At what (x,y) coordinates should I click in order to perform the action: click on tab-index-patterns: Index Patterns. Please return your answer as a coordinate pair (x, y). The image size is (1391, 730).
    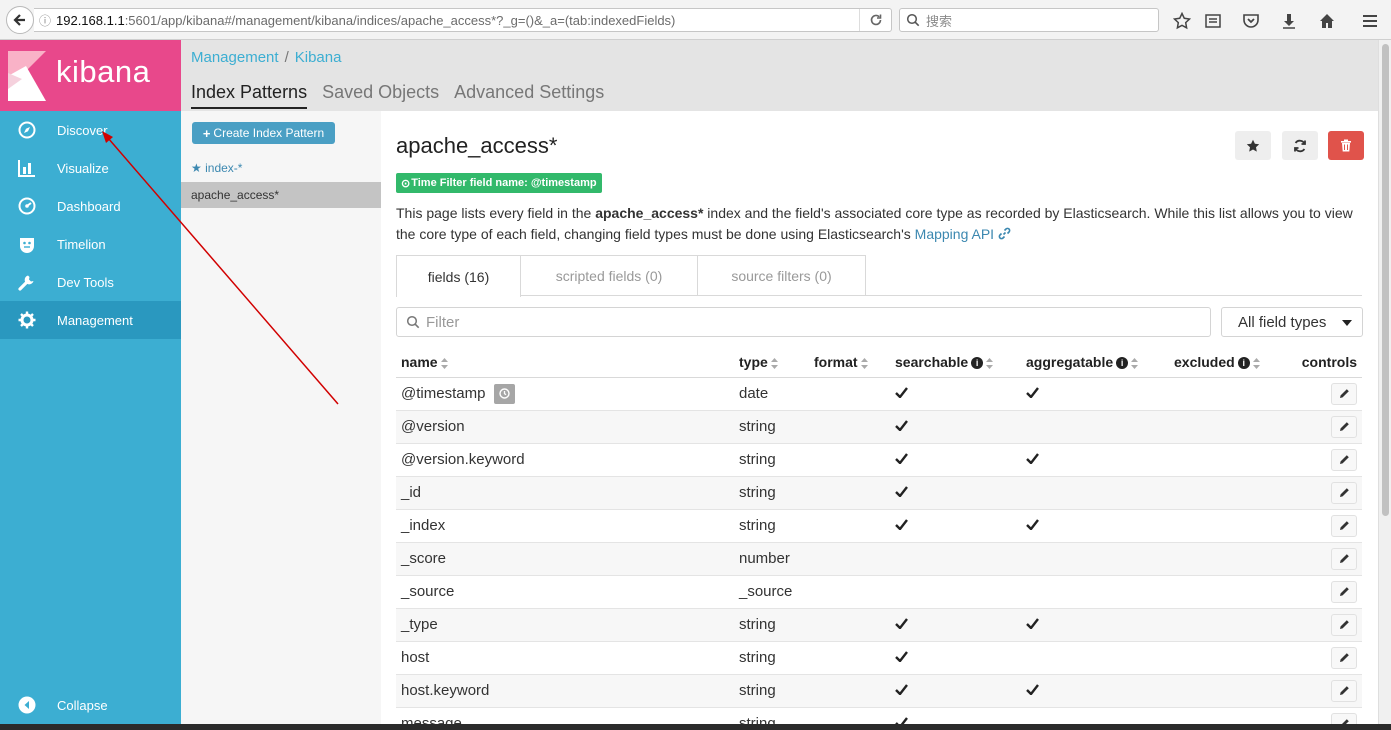
    Looking at the image, I should click on (249, 95).